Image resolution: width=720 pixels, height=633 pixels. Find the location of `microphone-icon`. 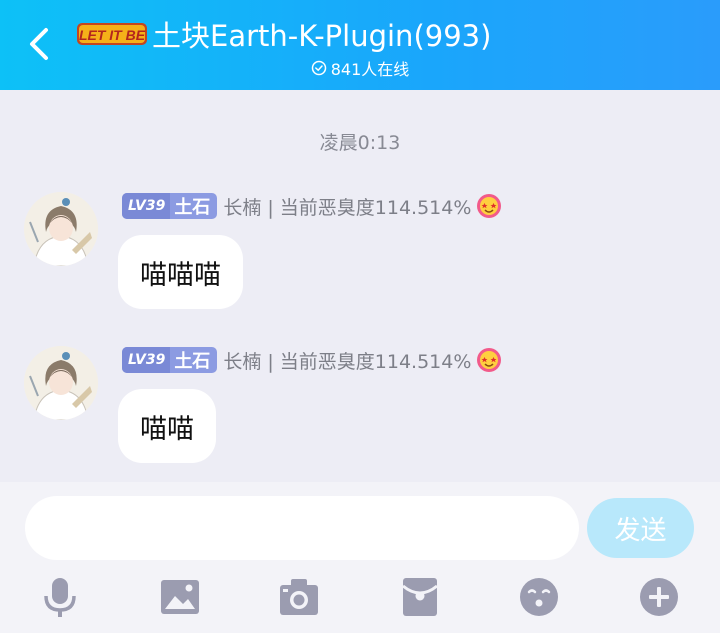

microphone-icon is located at coordinates (60, 597).